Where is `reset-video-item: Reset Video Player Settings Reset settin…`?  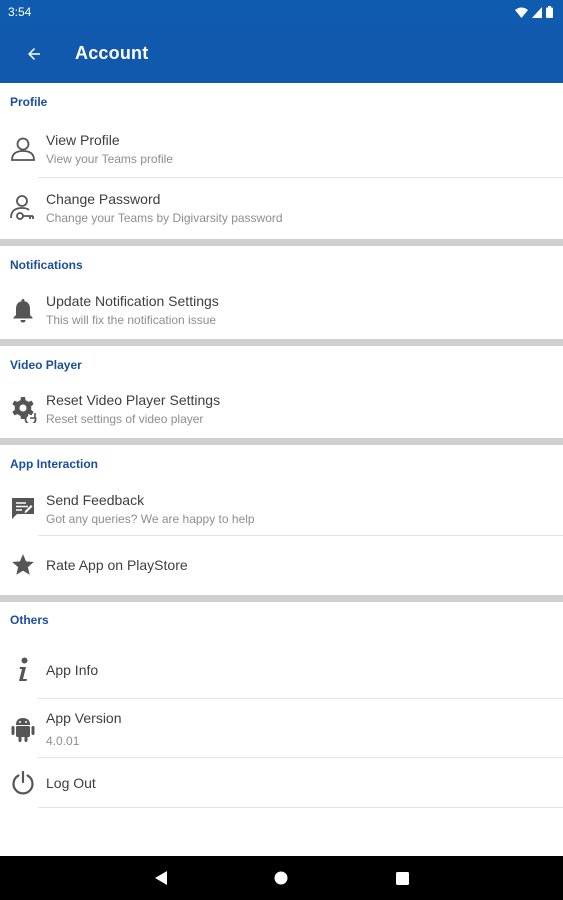
reset-video-item: Reset Video Player Settings Reset settin… is located at coordinates (281, 409).